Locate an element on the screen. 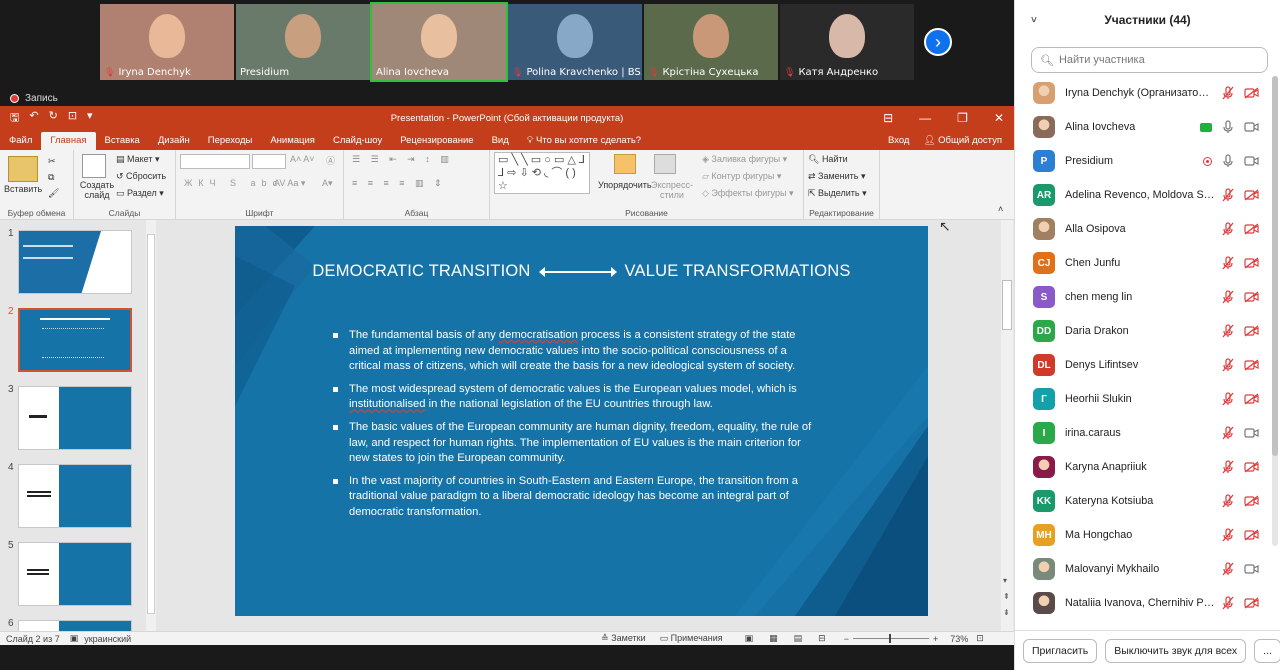  list-icons: ☰ ☰ ⇤ ⇥ ↕ ▥ is located at coordinates (402, 159).